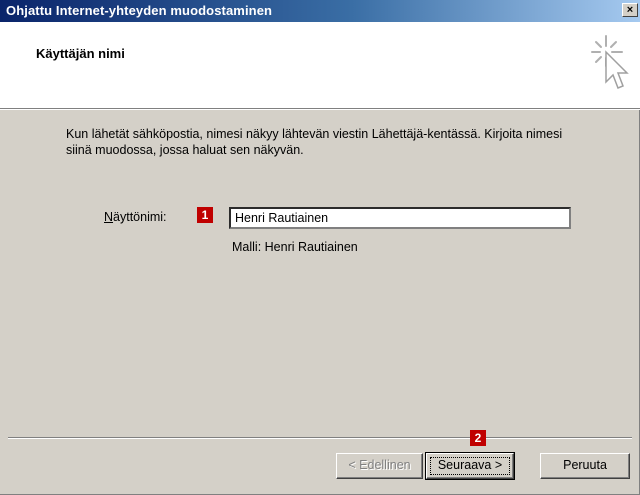  What do you see at coordinates (320, 109) in the screenshot?
I see `header-divider` at bounding box center [320, 109].